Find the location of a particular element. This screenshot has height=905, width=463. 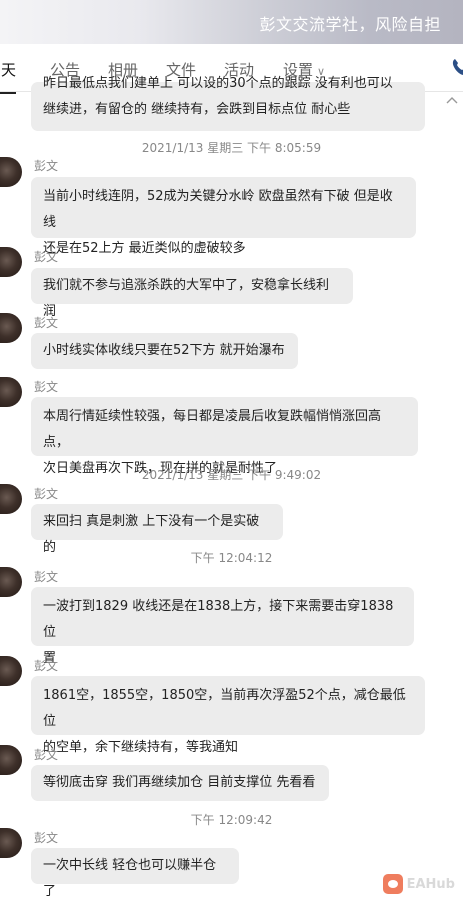

window-title: 彭文交流学社，风险自担 is located at coordinates (350, 24).